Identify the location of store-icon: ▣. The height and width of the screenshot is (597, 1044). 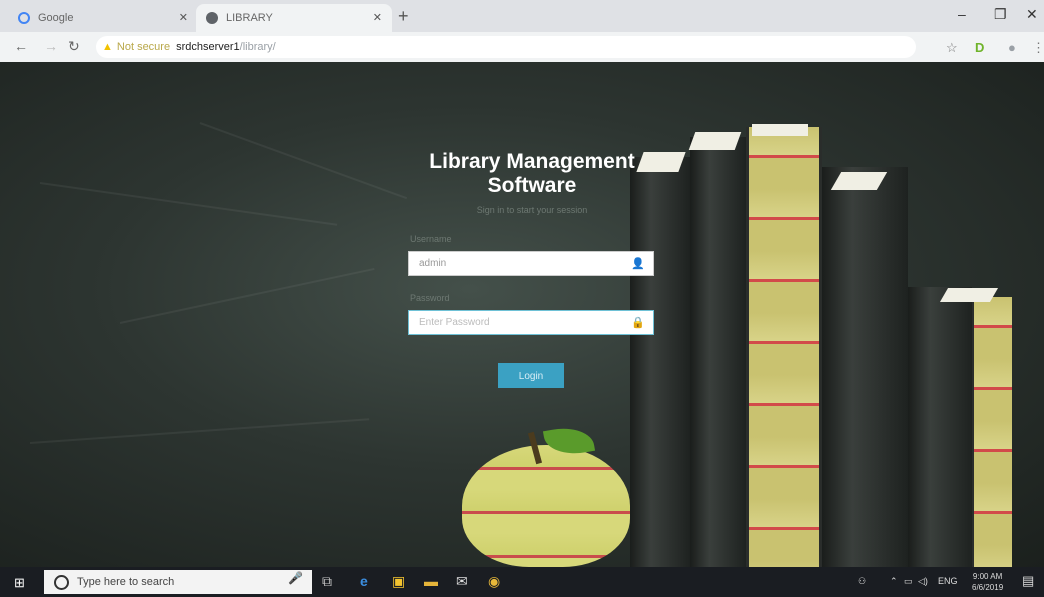
(398, 581).